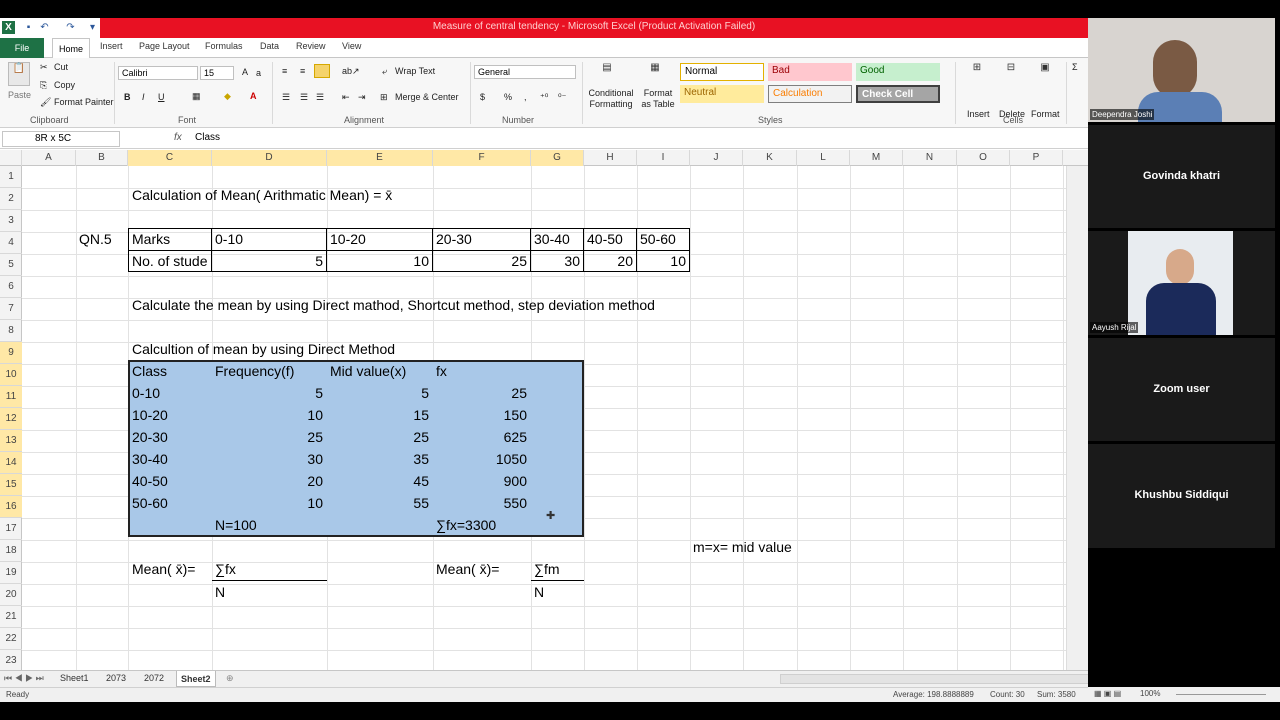 The height and width of the screenshot is (720, 1280). I want to click on cell-i4: 10, so click(661, 261).